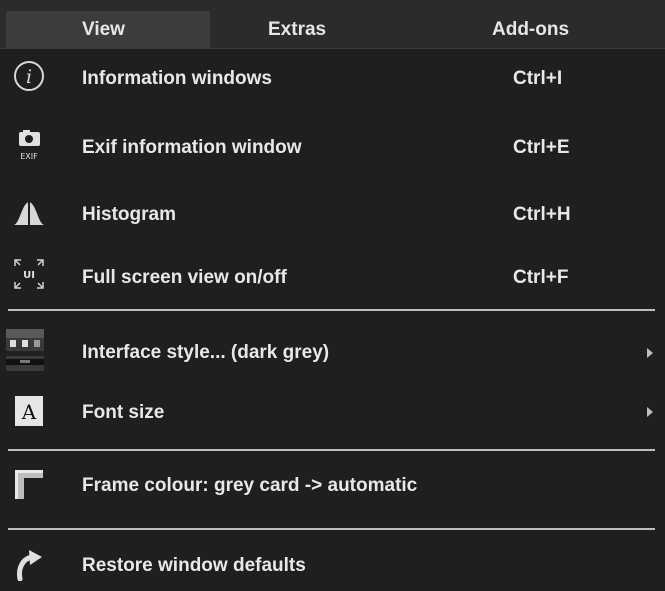 The image size is (665, 591). What do you see at coordinates (530, 30) in the screenshot?
I see `menu-tab-addons: Add-ons` at bounding box center [530, 30].